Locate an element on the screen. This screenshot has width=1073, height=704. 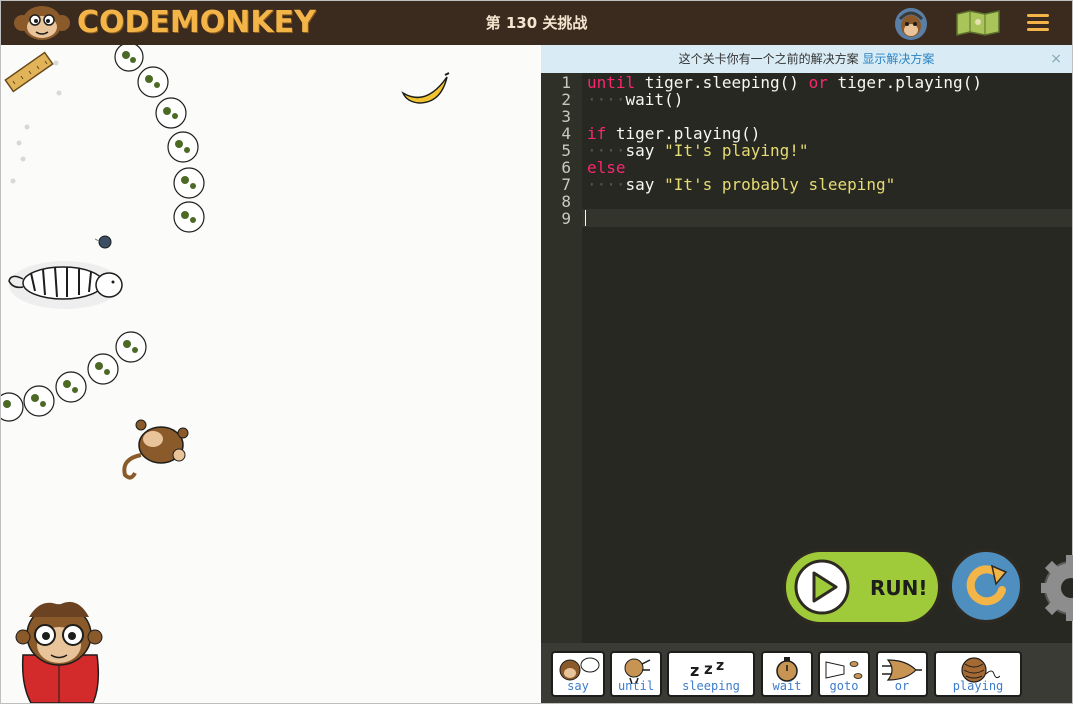
run-label: RUN! is located at coordinates (899, 588).